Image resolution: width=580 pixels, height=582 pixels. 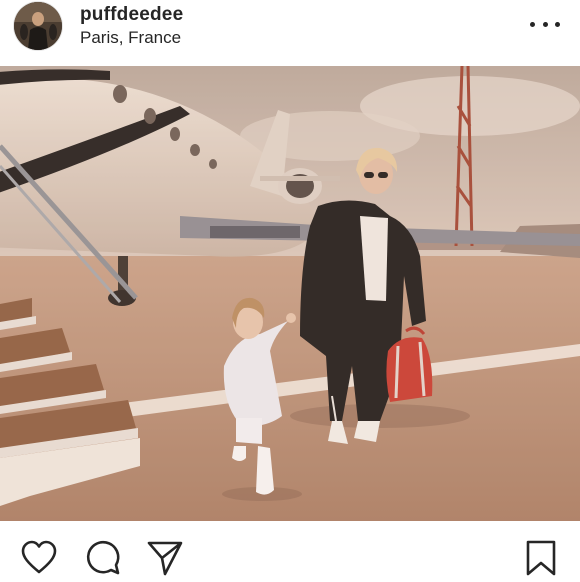 What do you see at coordinates (131, 15) in the screenshot?
I see `username: puffdeedee` at bounding box center [131, 15].